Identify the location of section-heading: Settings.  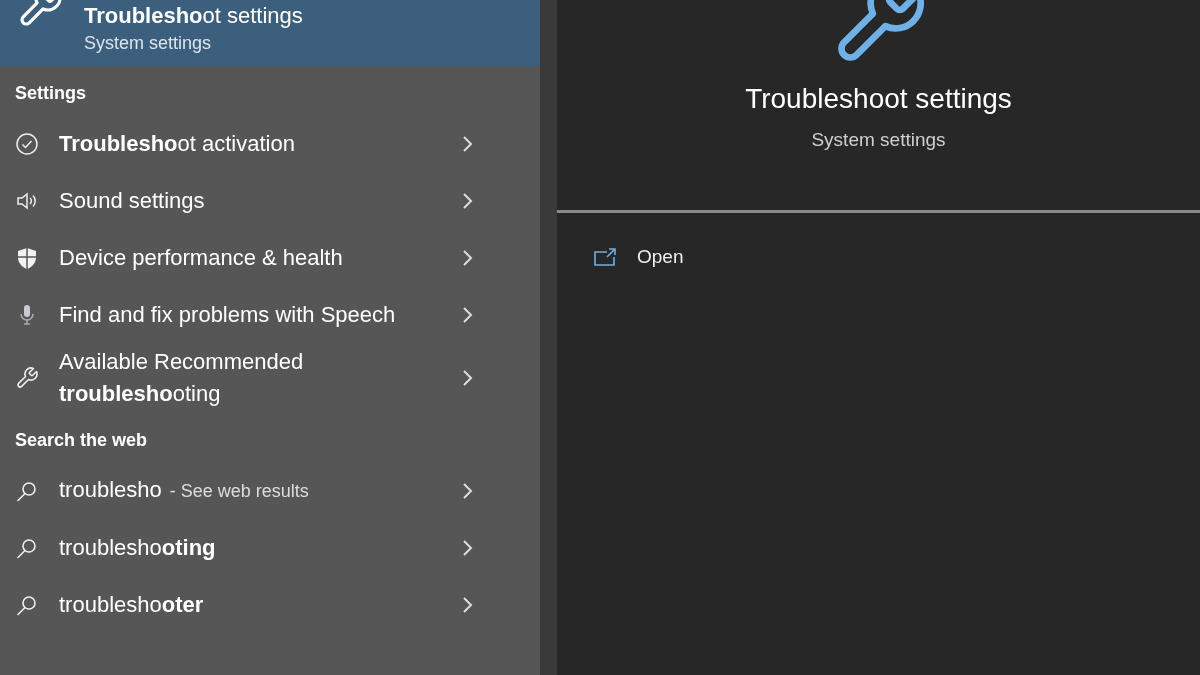
(50, 93).